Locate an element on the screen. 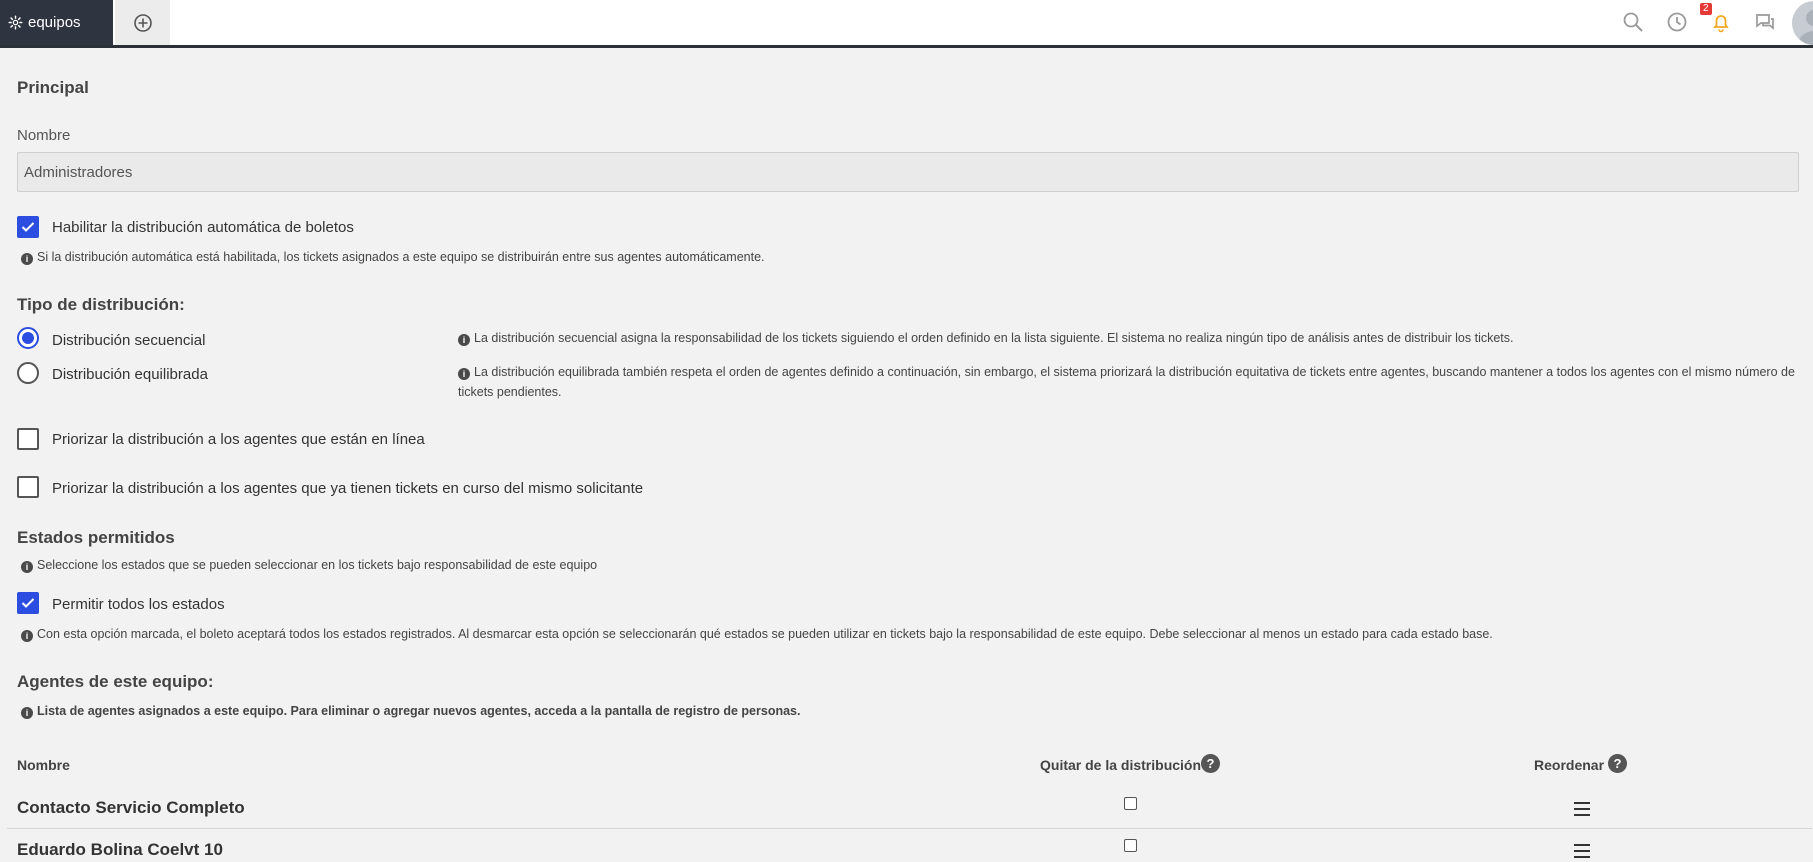 The image size is (1813, 862). column-header-reorder-label: Reordenar is located at coordinates (1569, 765).